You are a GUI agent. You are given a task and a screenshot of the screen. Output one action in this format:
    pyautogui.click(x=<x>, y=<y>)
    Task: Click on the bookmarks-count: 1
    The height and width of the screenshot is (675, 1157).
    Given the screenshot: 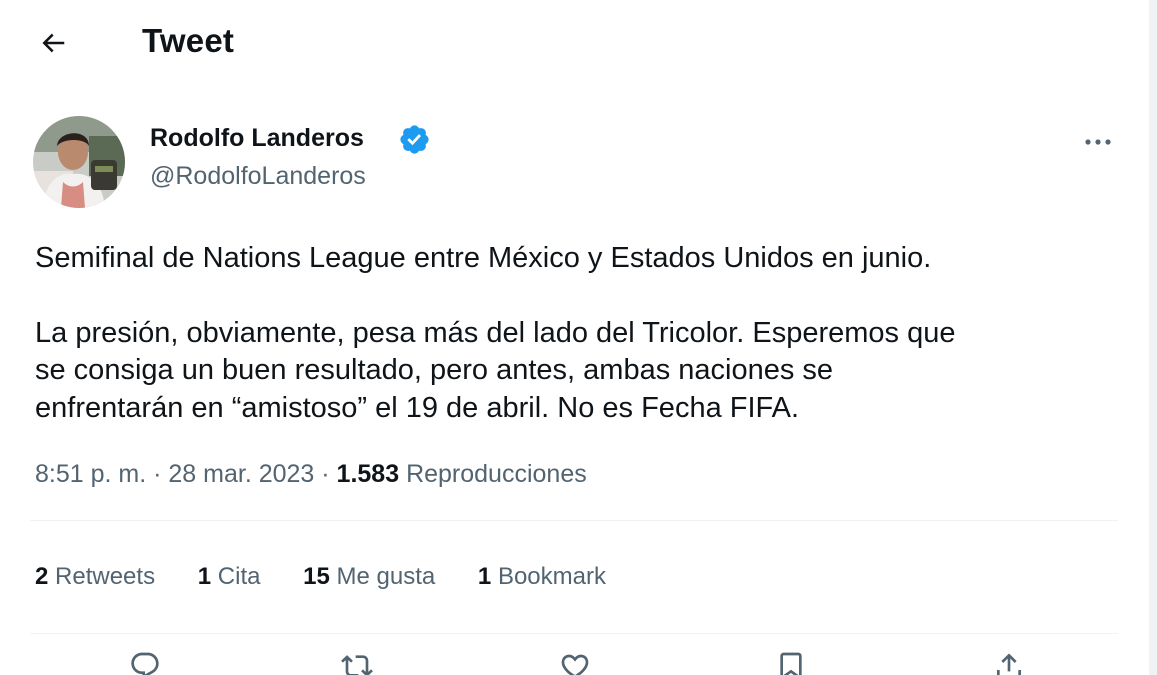 What is the action you would take?
    pyautogui.click(x=484, y=576)
    